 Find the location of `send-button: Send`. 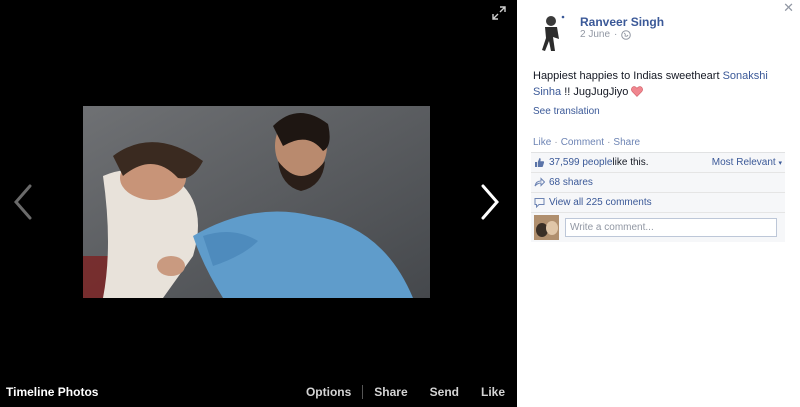

send-button: Send is located at coordinates (444, 392).